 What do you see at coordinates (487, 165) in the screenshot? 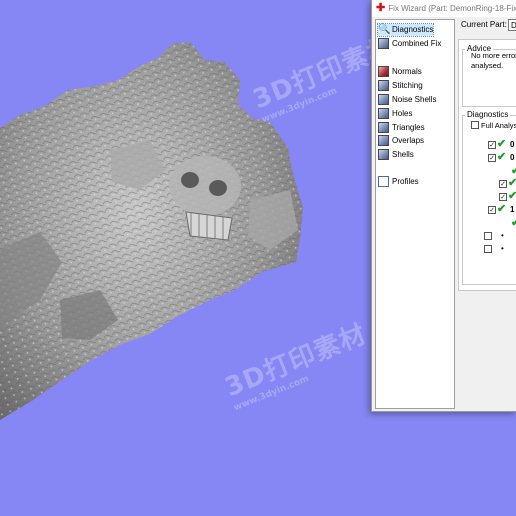
I see `diagnostics-panel: Advice Diagnostics` at bounding box center [487, 165].